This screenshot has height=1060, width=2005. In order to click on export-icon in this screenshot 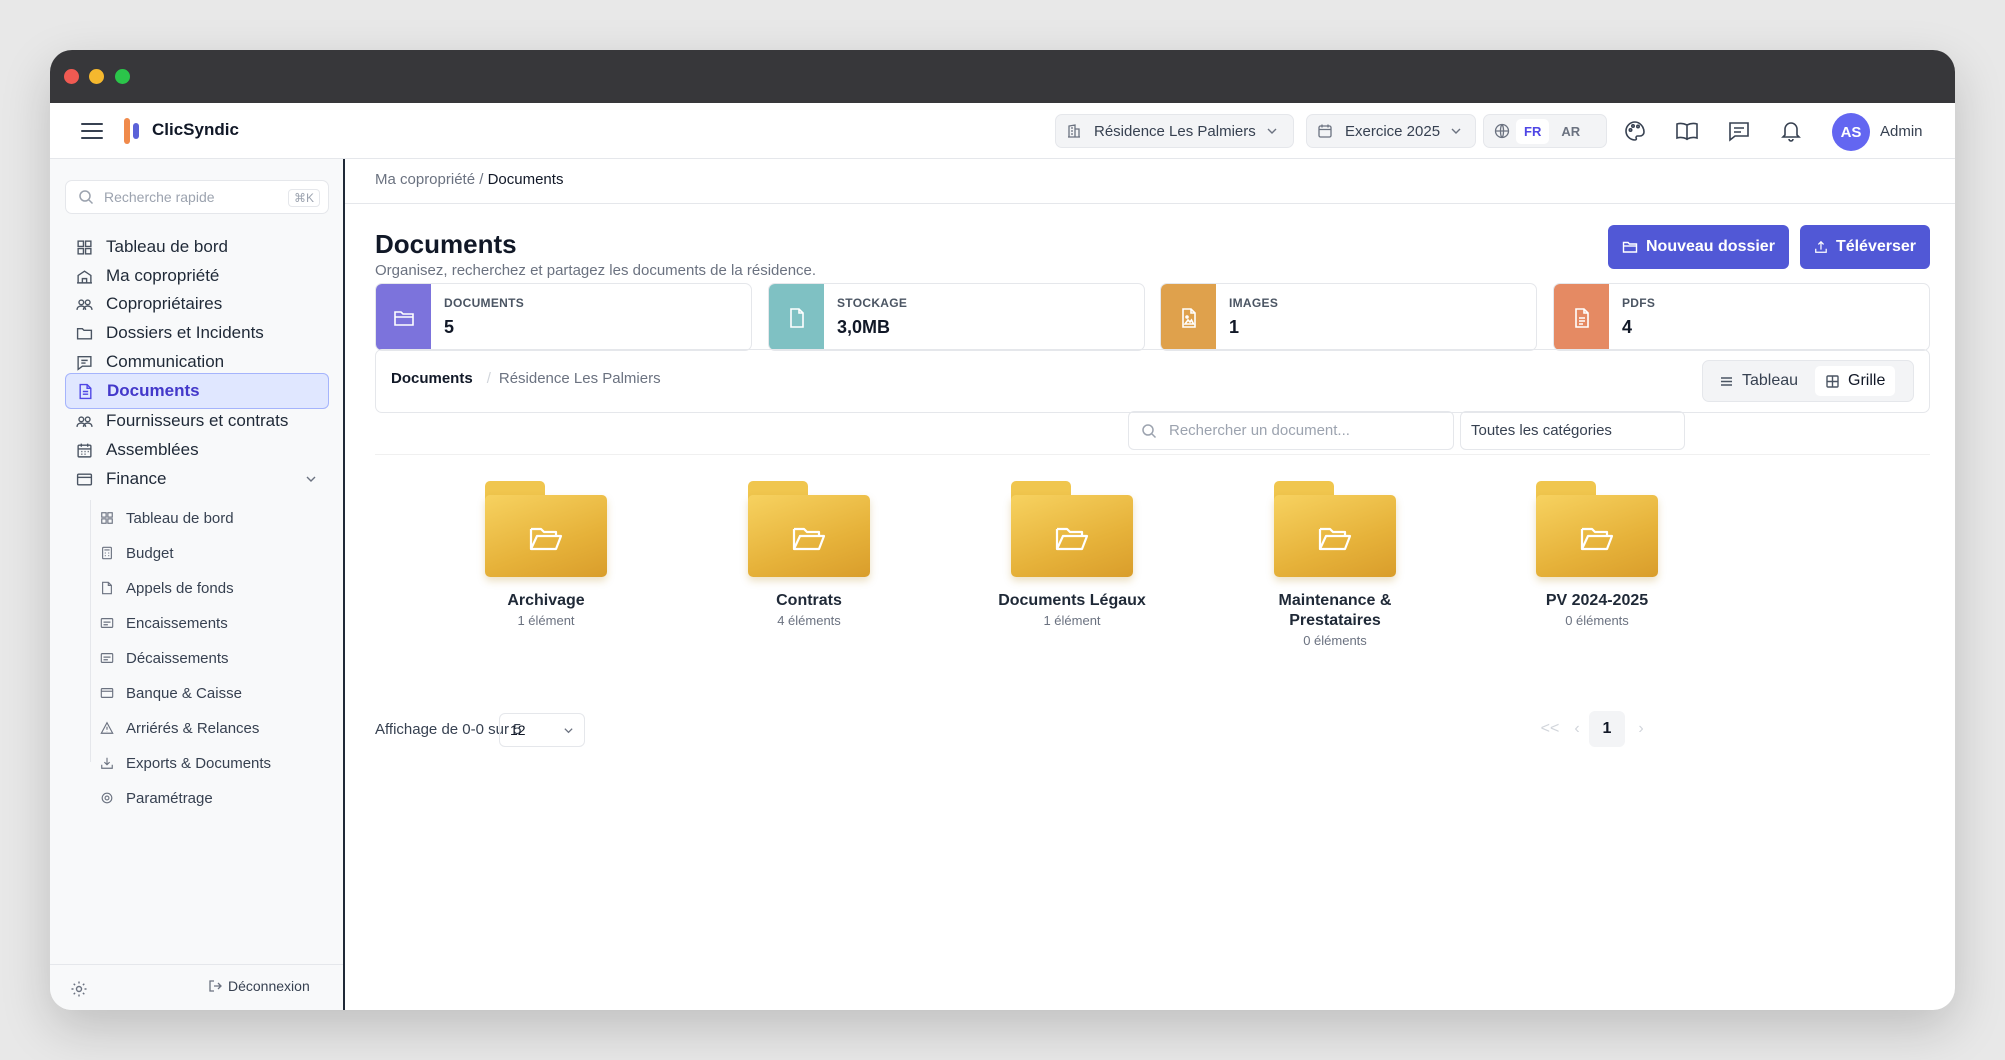, I will do `click(107, 763)`.